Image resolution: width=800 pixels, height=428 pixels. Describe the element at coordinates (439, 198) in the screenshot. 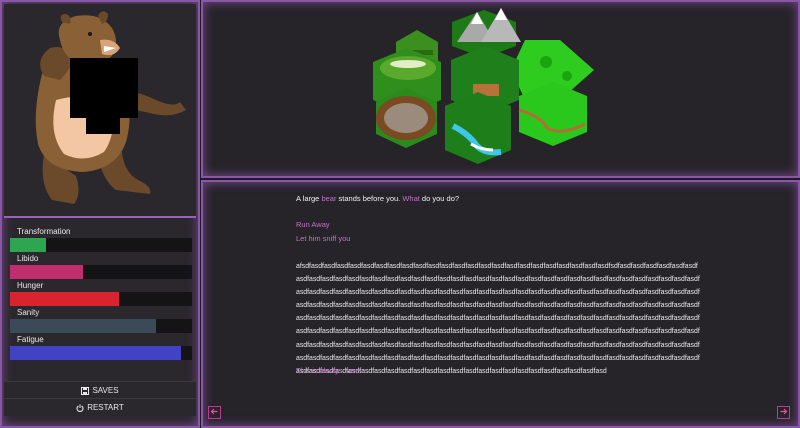

I see `intro-suffix: do you do?` at that location.